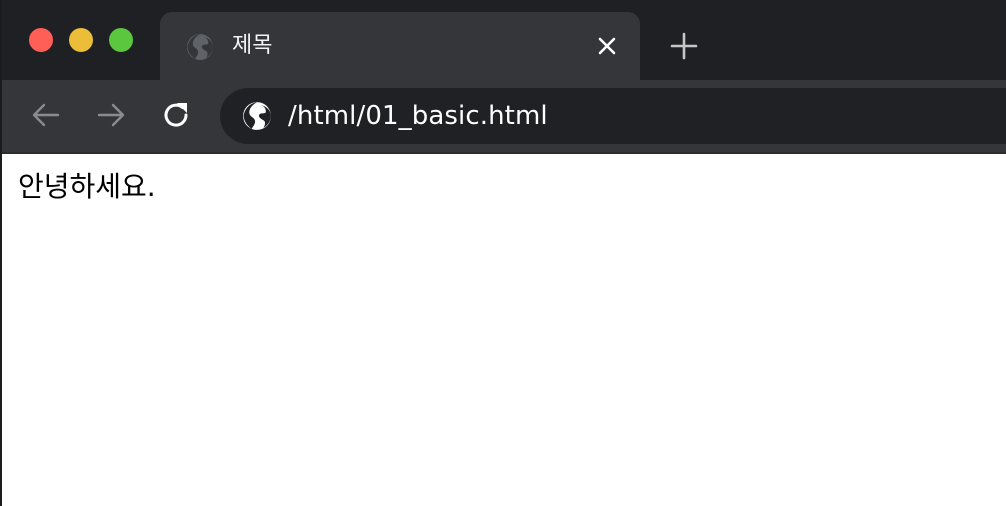 Image resolution: width=1006 pixels, height=506 pixels. I want to click on new-tab-button, so click(684, 46).